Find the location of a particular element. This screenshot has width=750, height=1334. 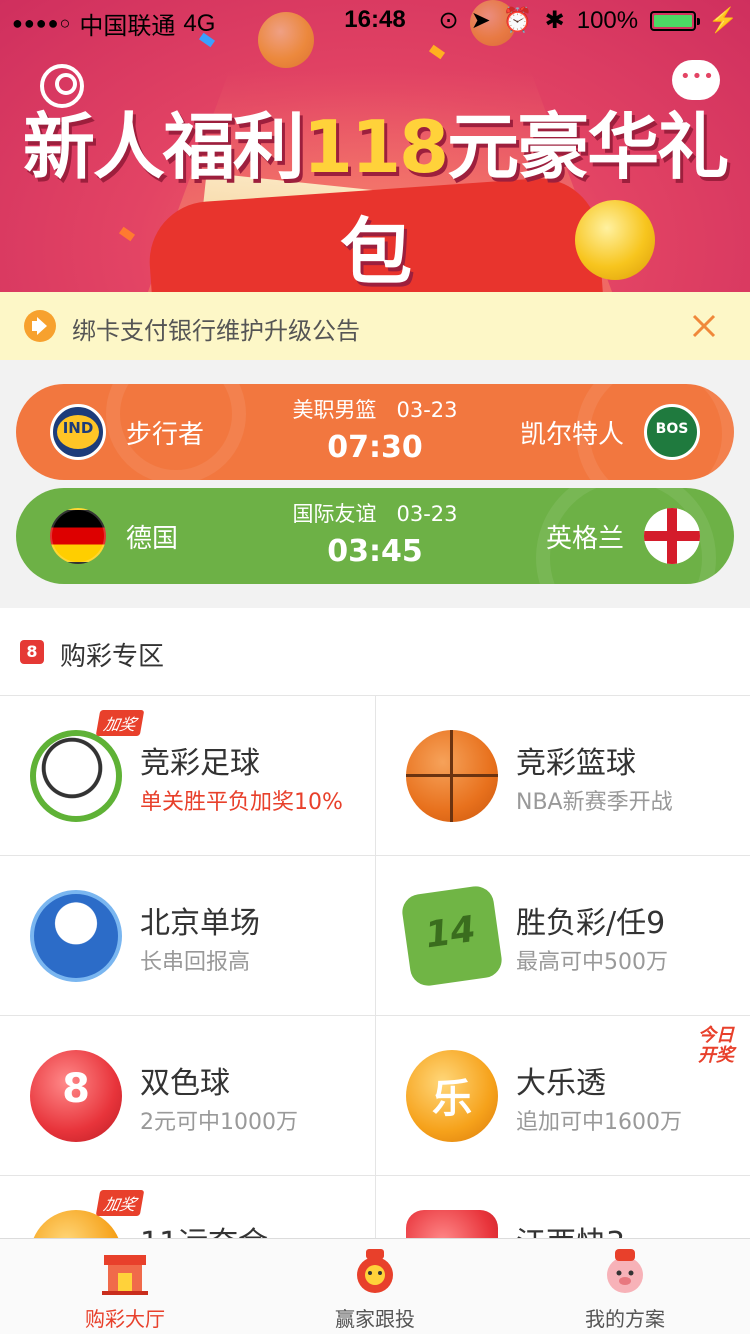

match-card: 德国 国际友谊 03-23 03:45 英格兰 is located at coordinates (375, 536).